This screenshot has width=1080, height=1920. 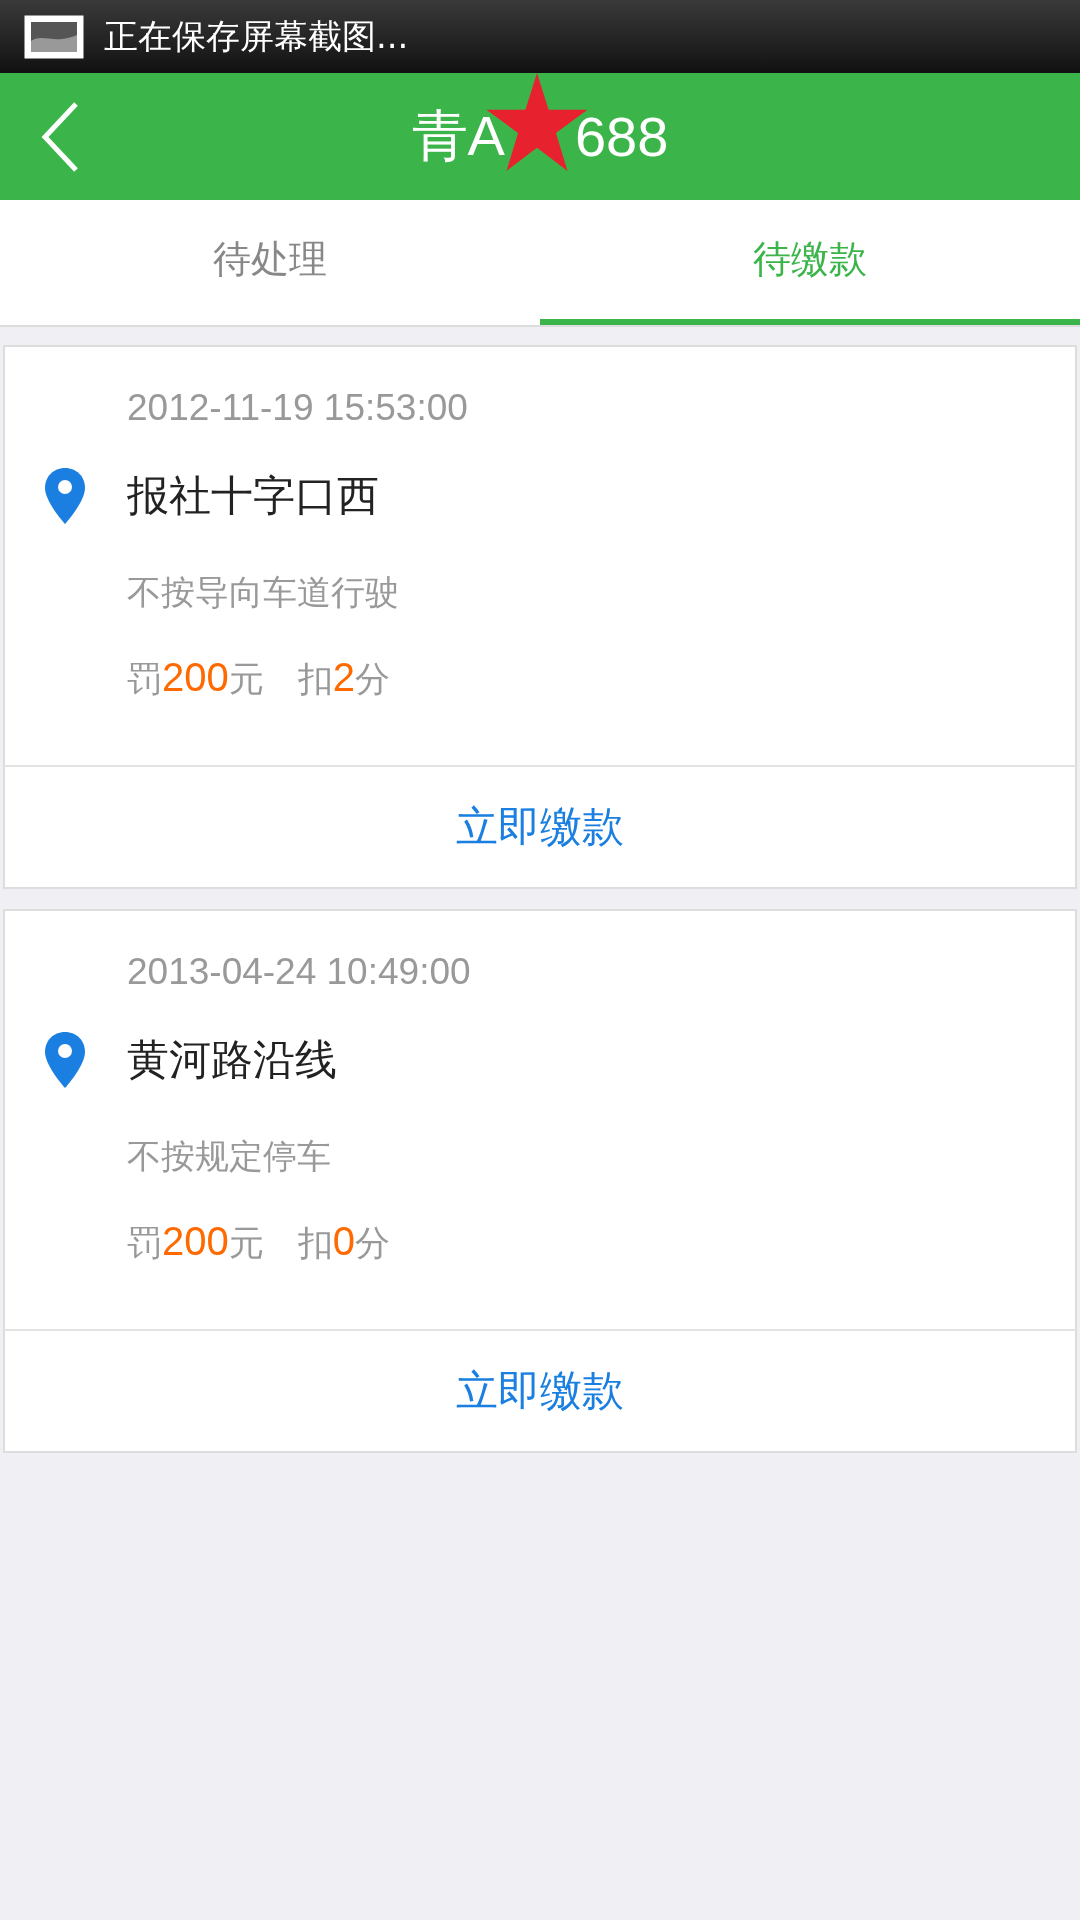 I want to click on offense-text: 不按导向车道行驶, so click(x=263, y=592).